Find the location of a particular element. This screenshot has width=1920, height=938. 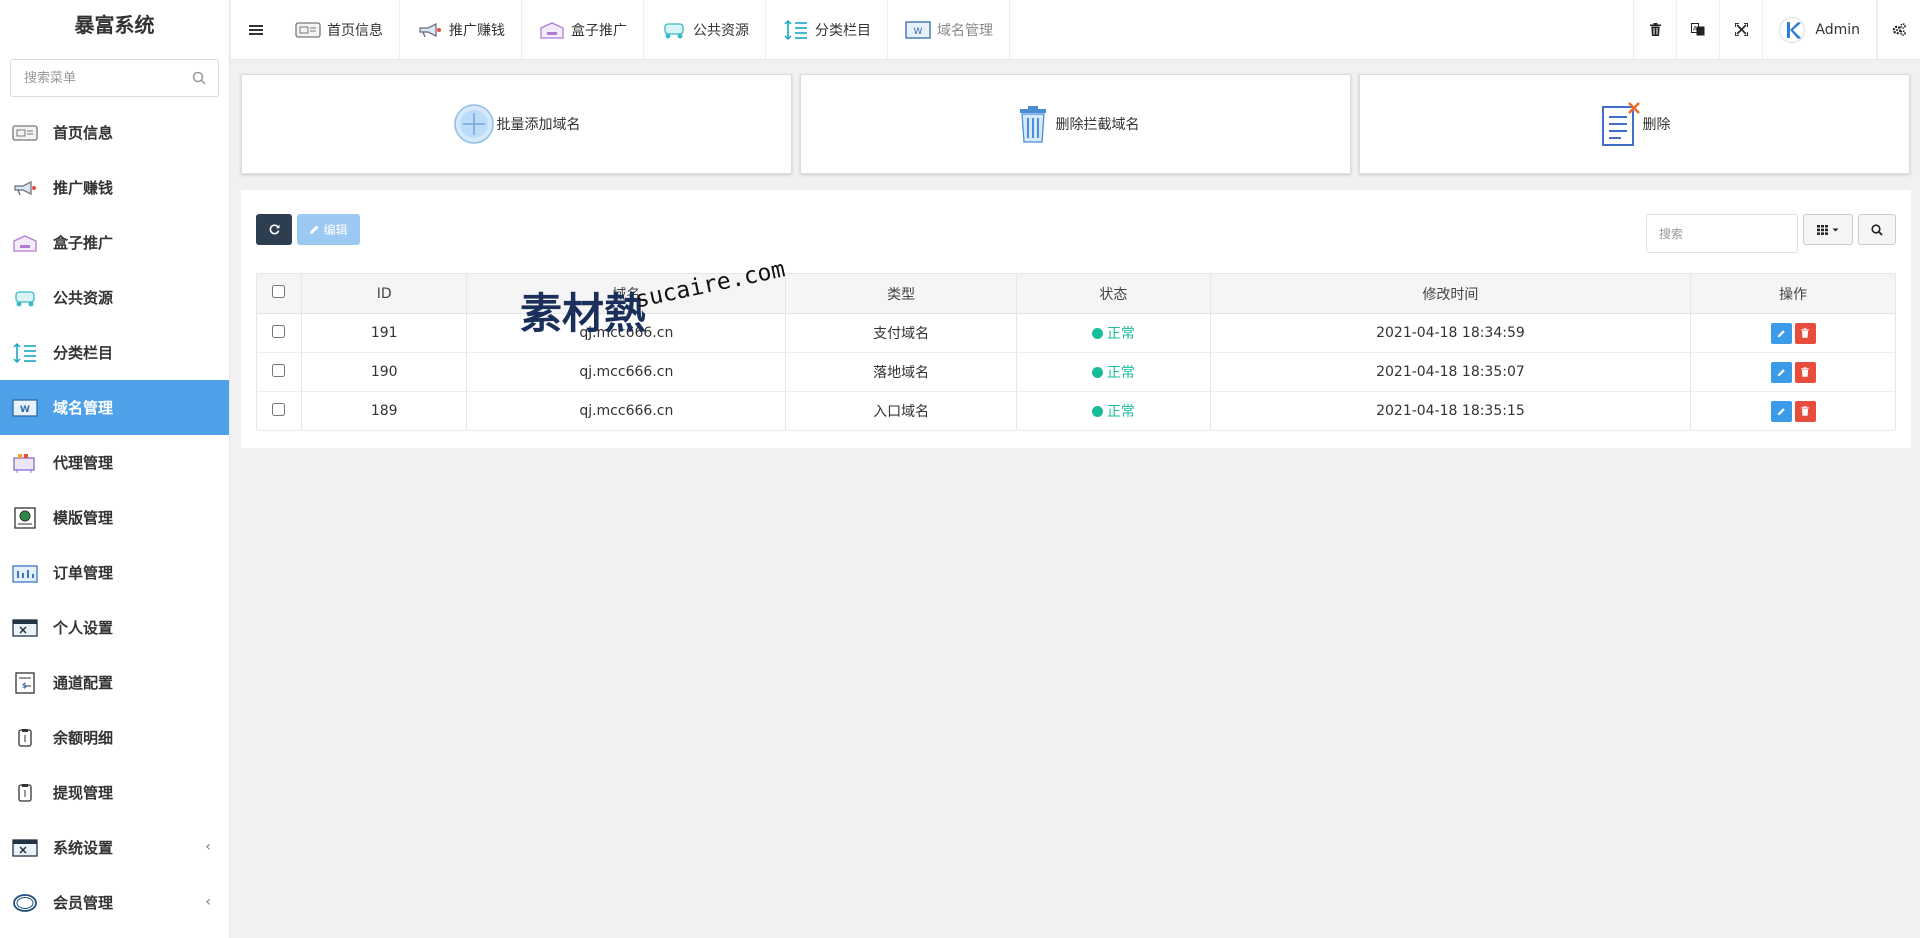

menu-search-input is located at coordinates (114, 78).